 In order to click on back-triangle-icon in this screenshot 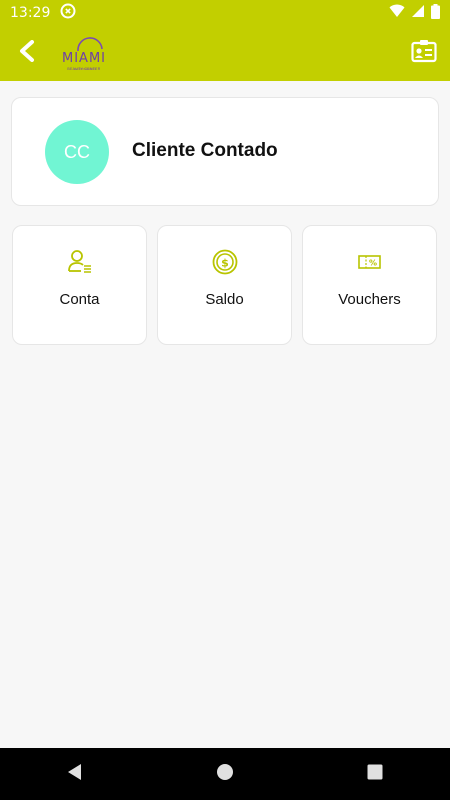, I will do `click(75, 774)`.